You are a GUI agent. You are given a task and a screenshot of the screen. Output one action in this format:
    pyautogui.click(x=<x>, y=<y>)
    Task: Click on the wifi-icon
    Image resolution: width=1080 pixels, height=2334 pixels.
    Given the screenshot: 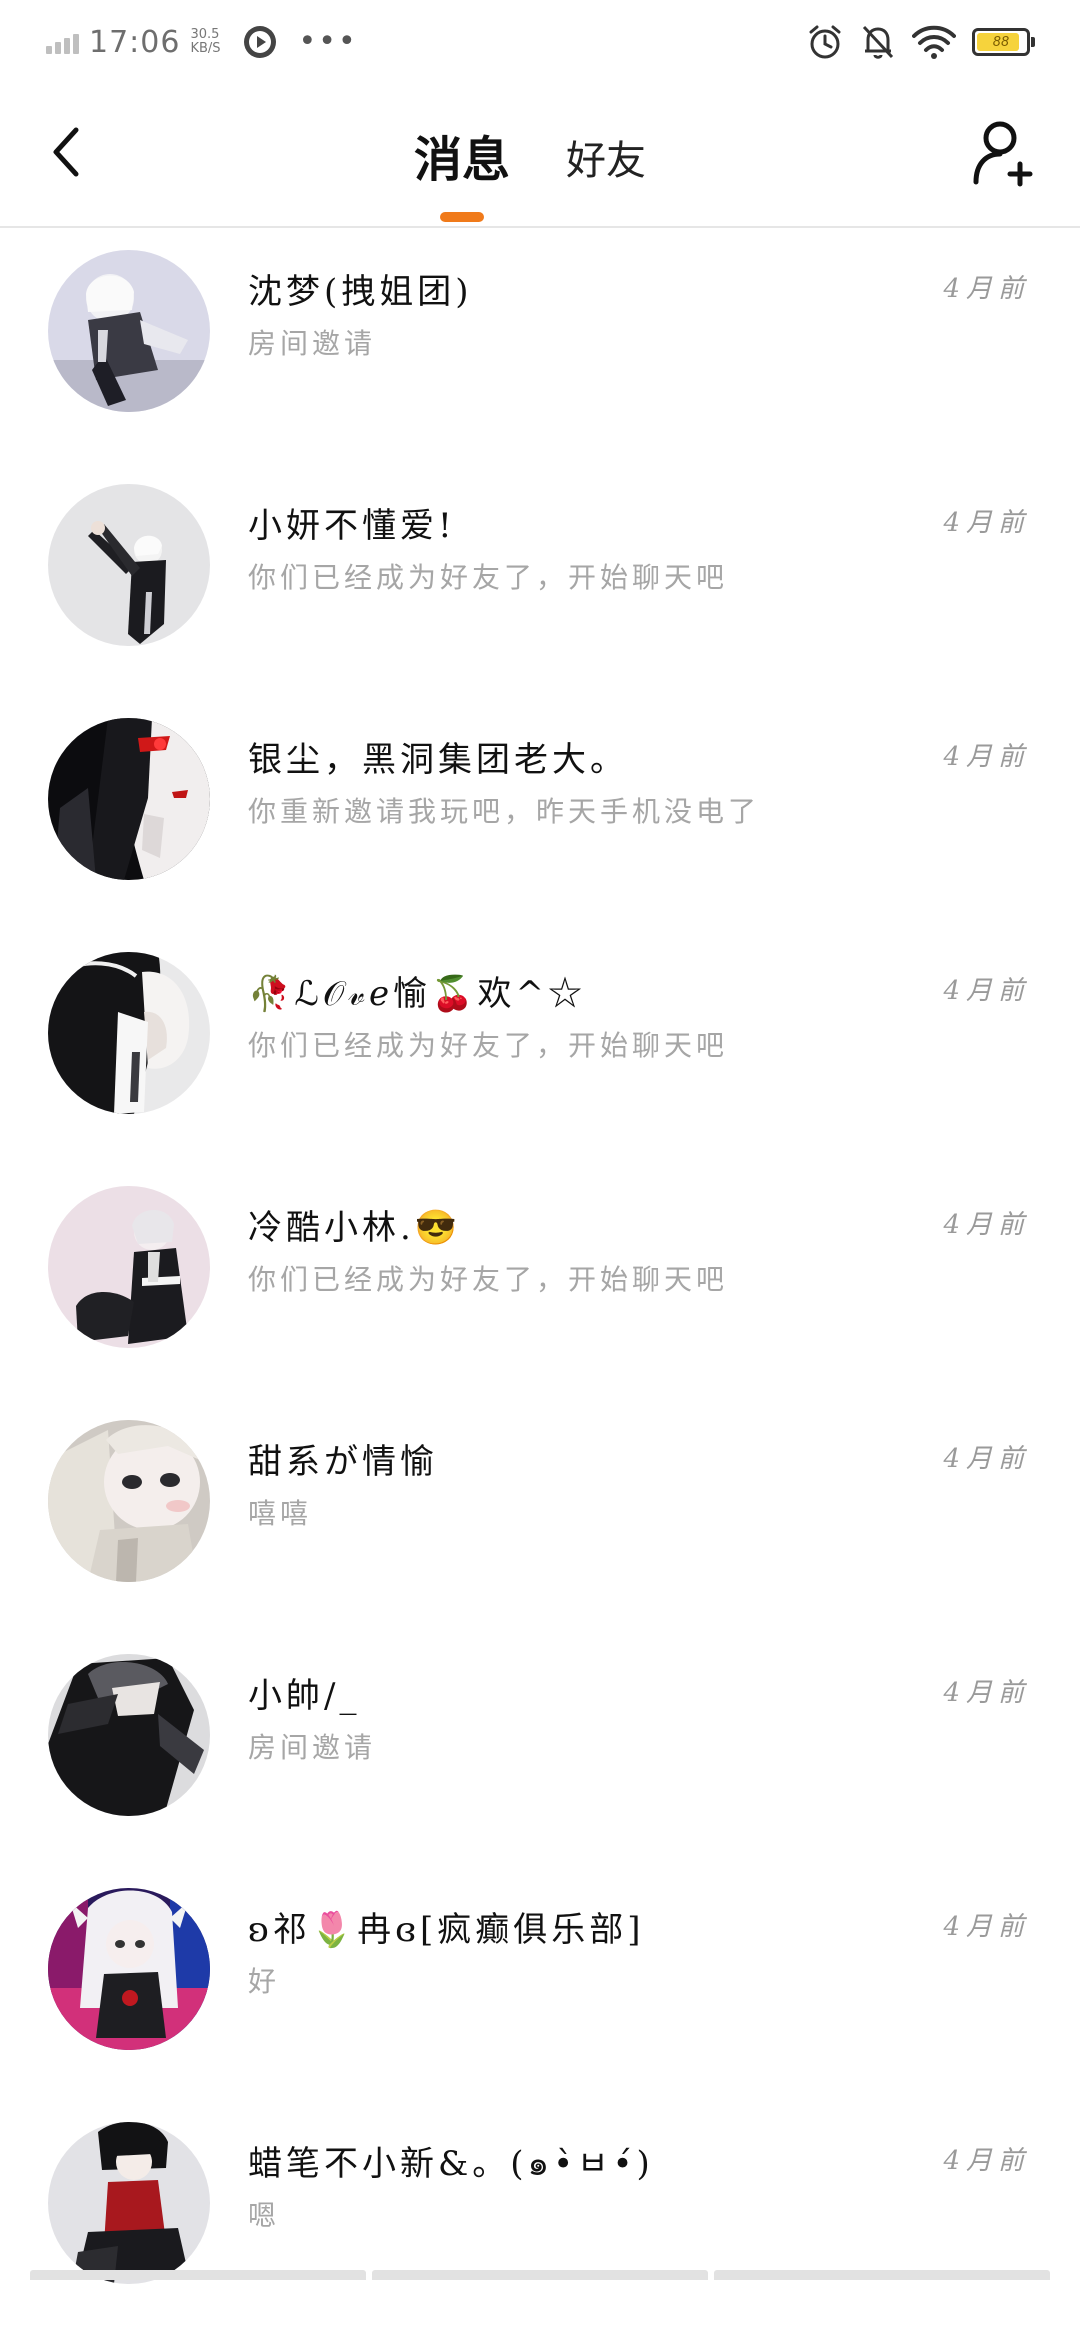 What is the action you would take?
    pyautogui.click(x=934, y=42)
    